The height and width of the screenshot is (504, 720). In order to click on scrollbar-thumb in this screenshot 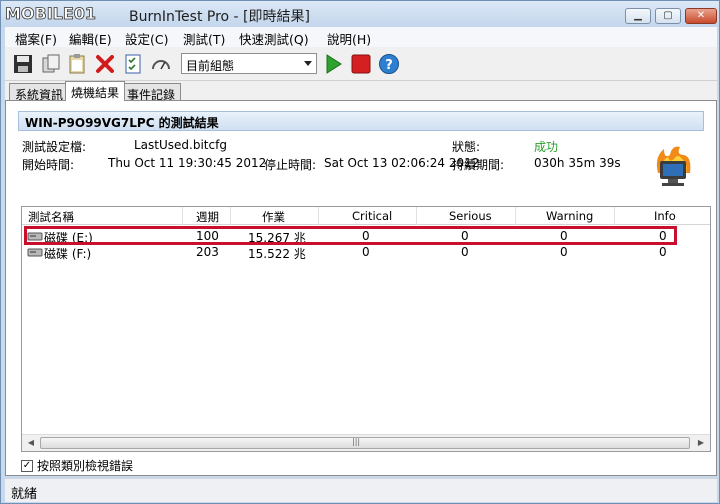, I will do `click(365, 443)`.